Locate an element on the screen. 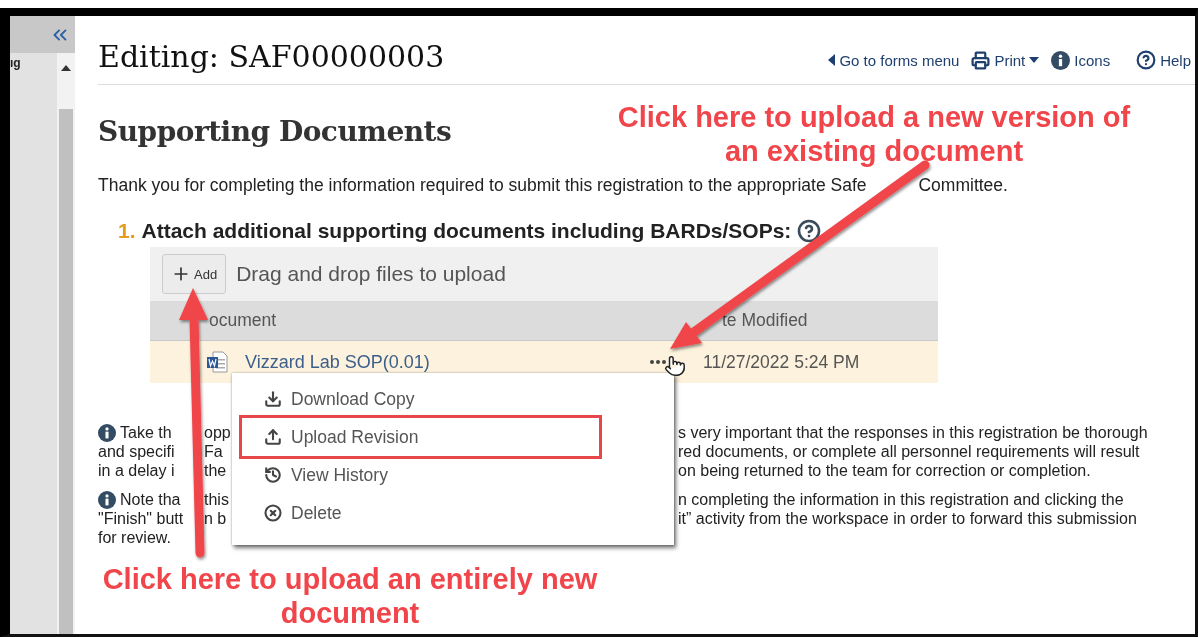 This screenshot has height=637, width=1198. note-text: for review. is located at coordinates (134, 537).